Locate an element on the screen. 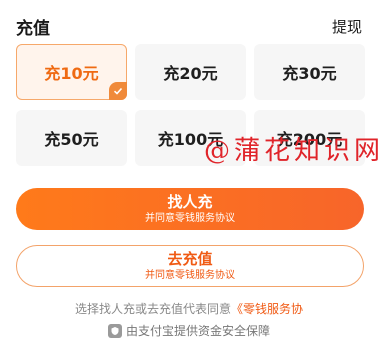  security-notice: 由支付宝提供资金安全保障 is located at coordinates (189, 330).